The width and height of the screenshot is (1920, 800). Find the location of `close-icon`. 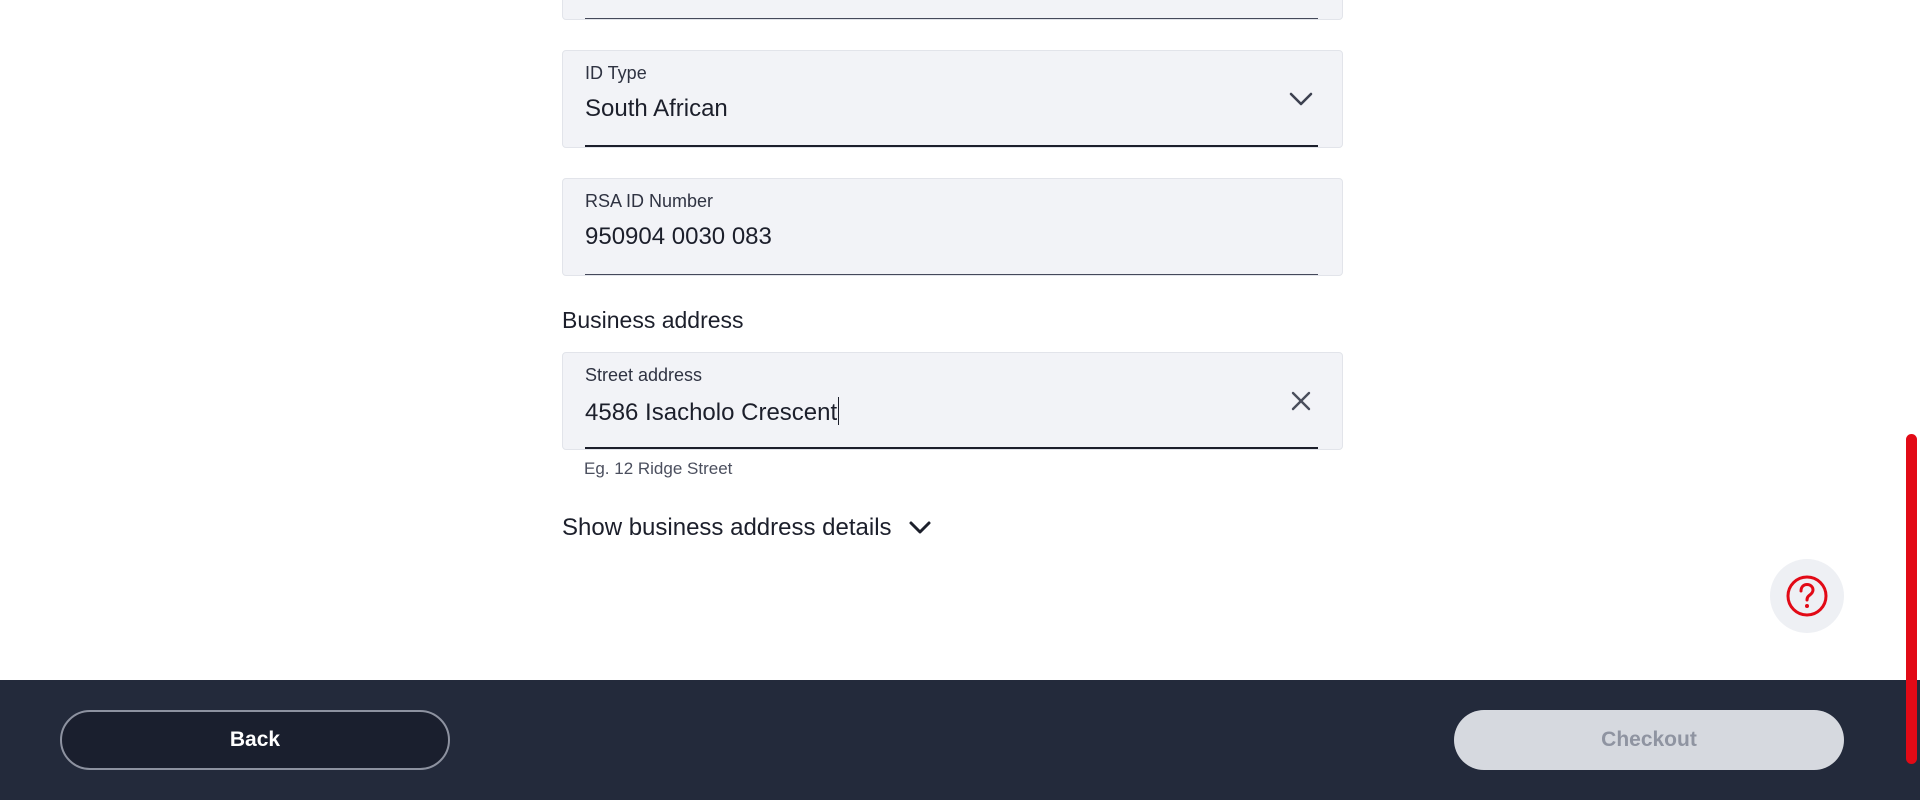

close-icon is located at coordinates (1301, 401).